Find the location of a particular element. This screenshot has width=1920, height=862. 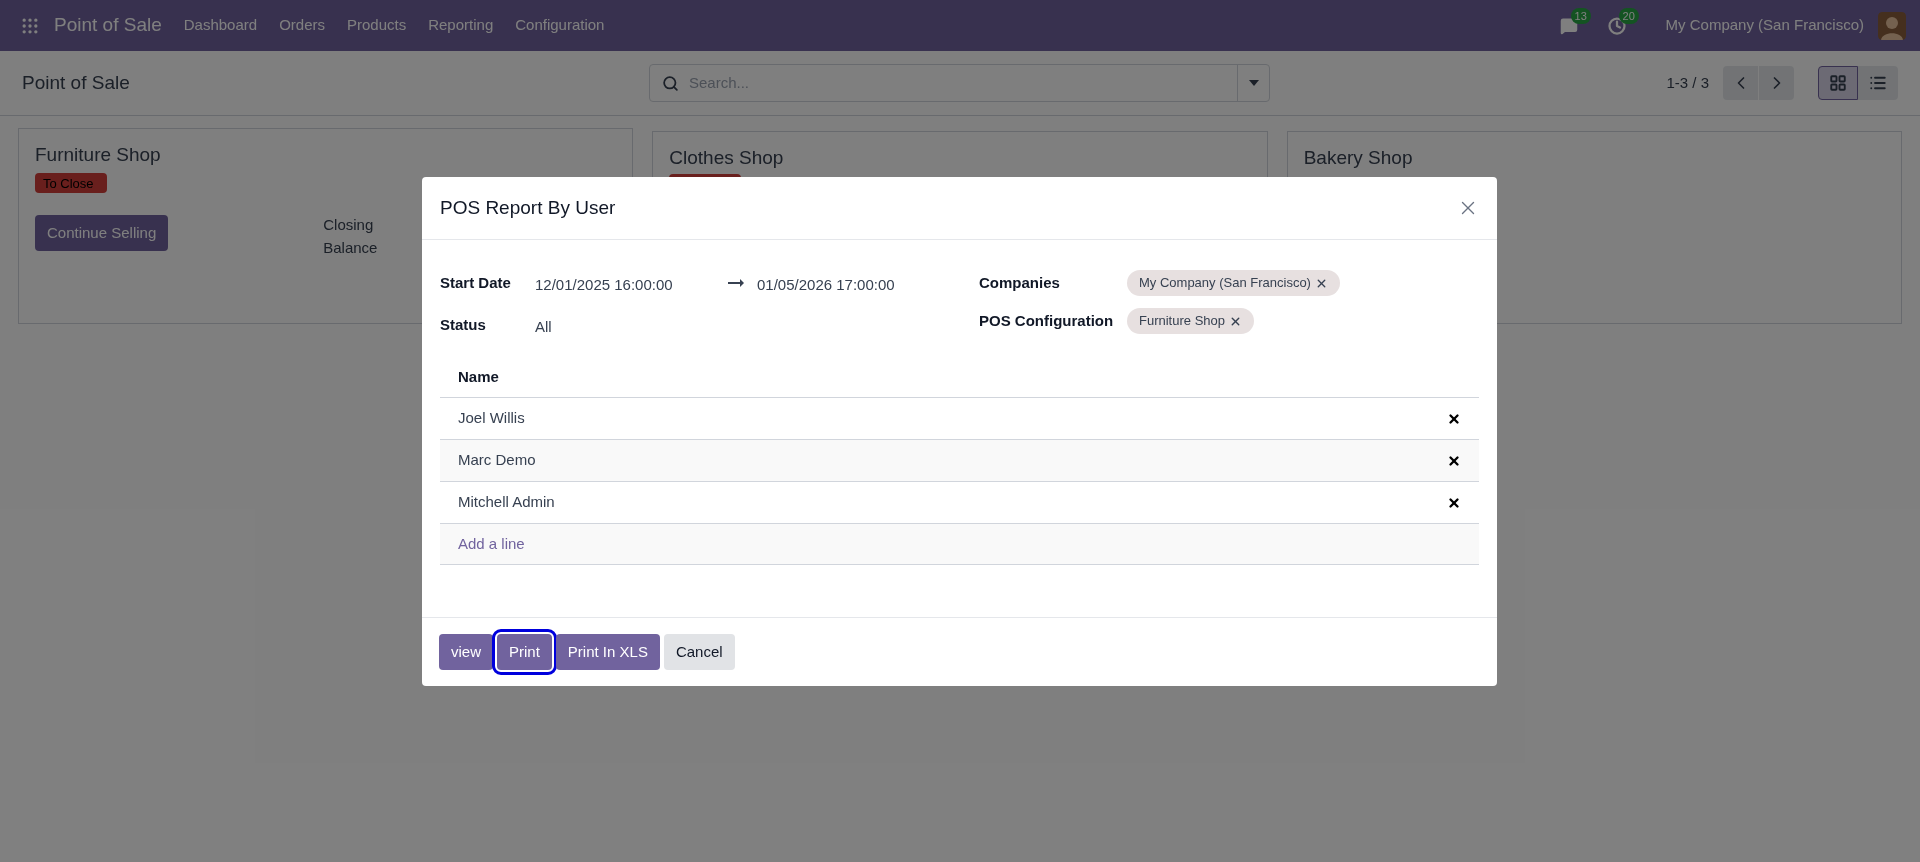

page-title: Point of Sale is located at coordinates (76, 82).